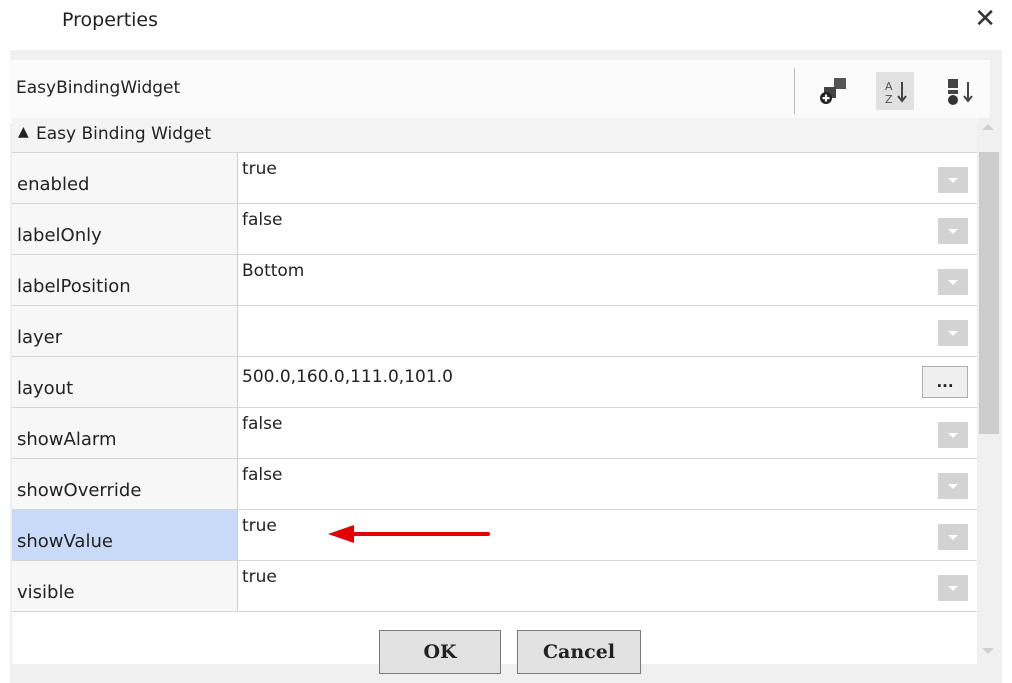 The image size is (1012, 683). I want to click on property-name: layout, so click(125, 382).